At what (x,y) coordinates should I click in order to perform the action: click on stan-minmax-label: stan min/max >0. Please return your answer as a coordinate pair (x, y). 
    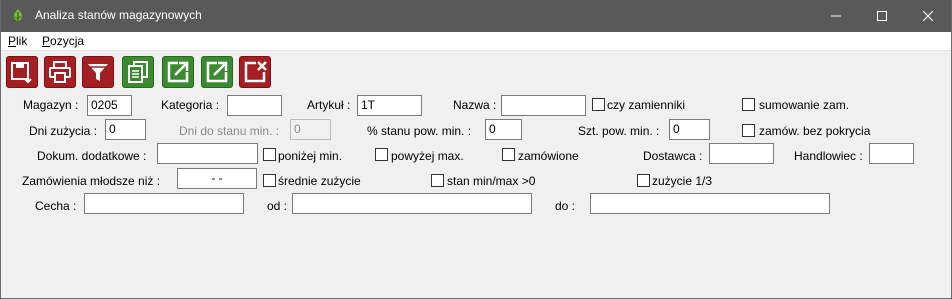
    Looking at the image, I should click on (491, 181).